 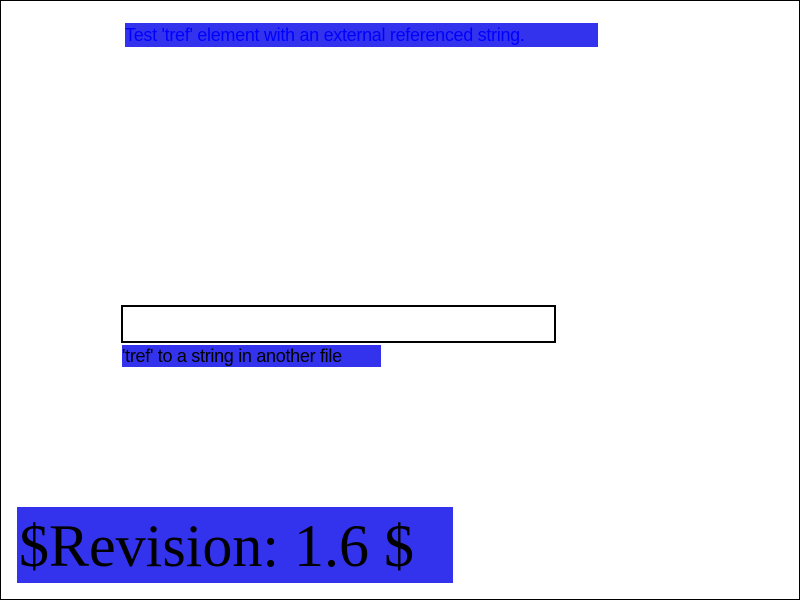 What do you see at coordinates (338, 324) in the screenshot?
I see `tref-target-box` at bounding box center [338, 324].